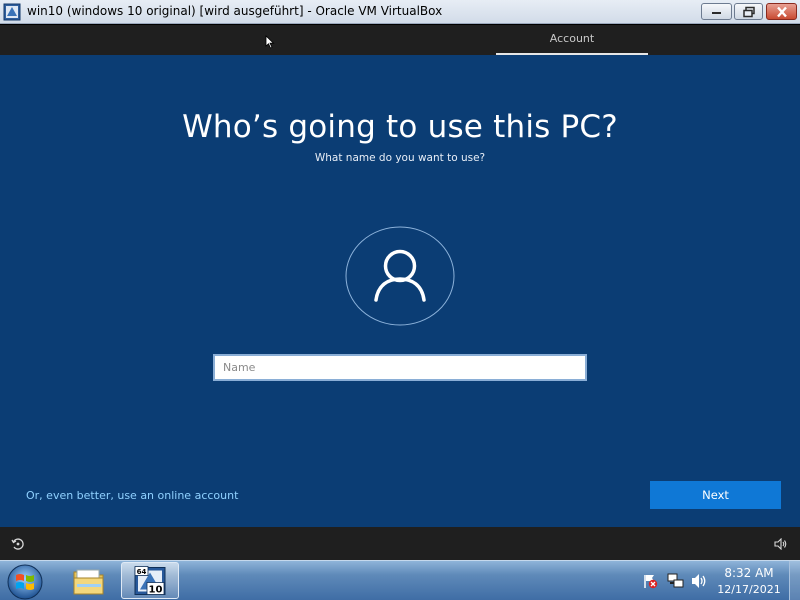  Describe the element at coordinates (749, 589) in the screenshot. I see `clock-date: 12/17/2021` at that location.